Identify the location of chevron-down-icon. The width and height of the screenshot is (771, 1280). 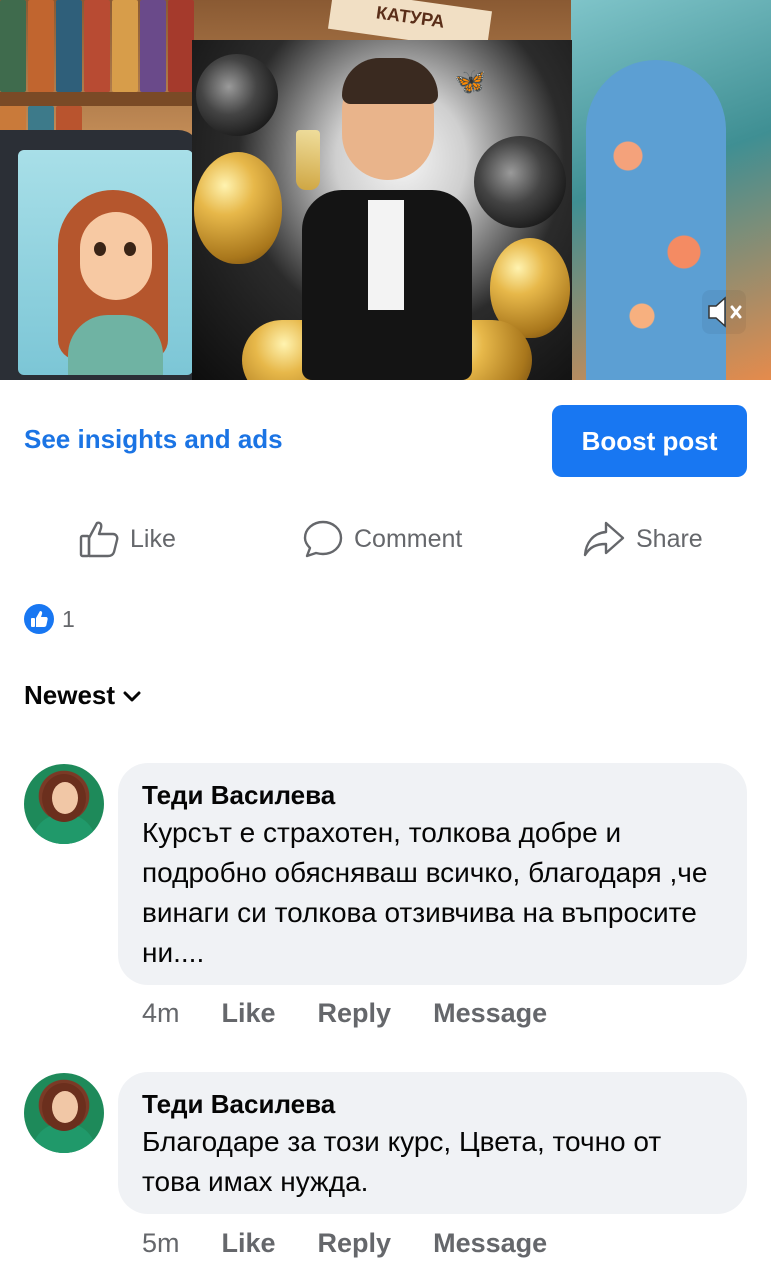
(132, 695).